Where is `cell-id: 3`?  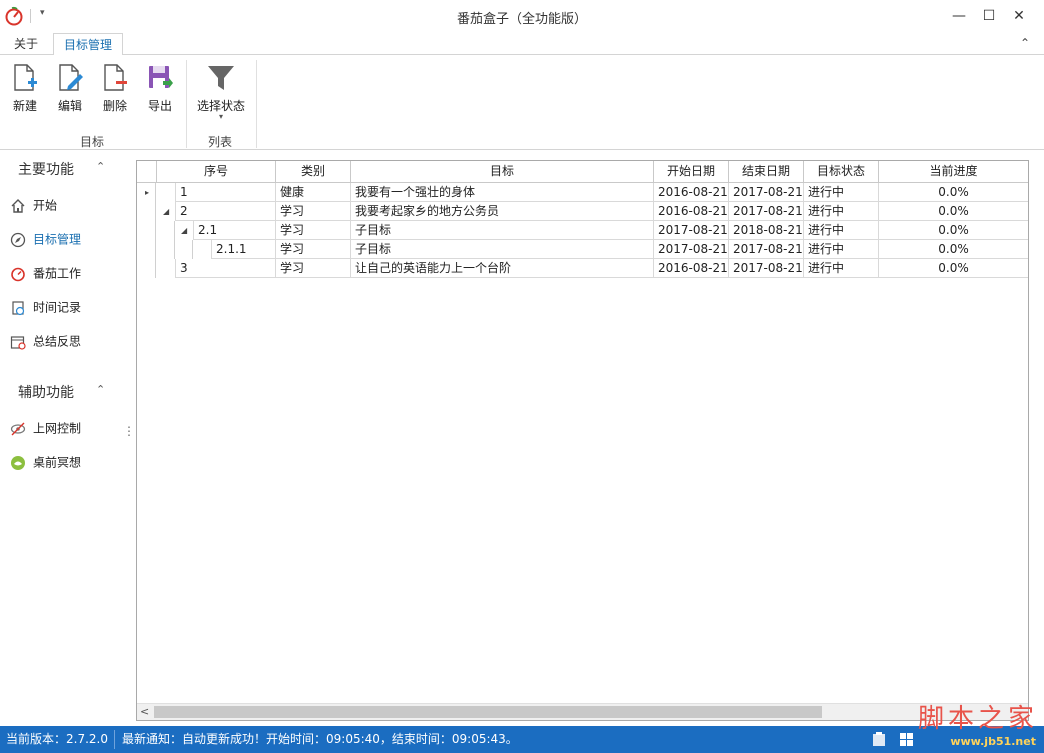 cell-id: 3 is located at coordinates (225, 268).